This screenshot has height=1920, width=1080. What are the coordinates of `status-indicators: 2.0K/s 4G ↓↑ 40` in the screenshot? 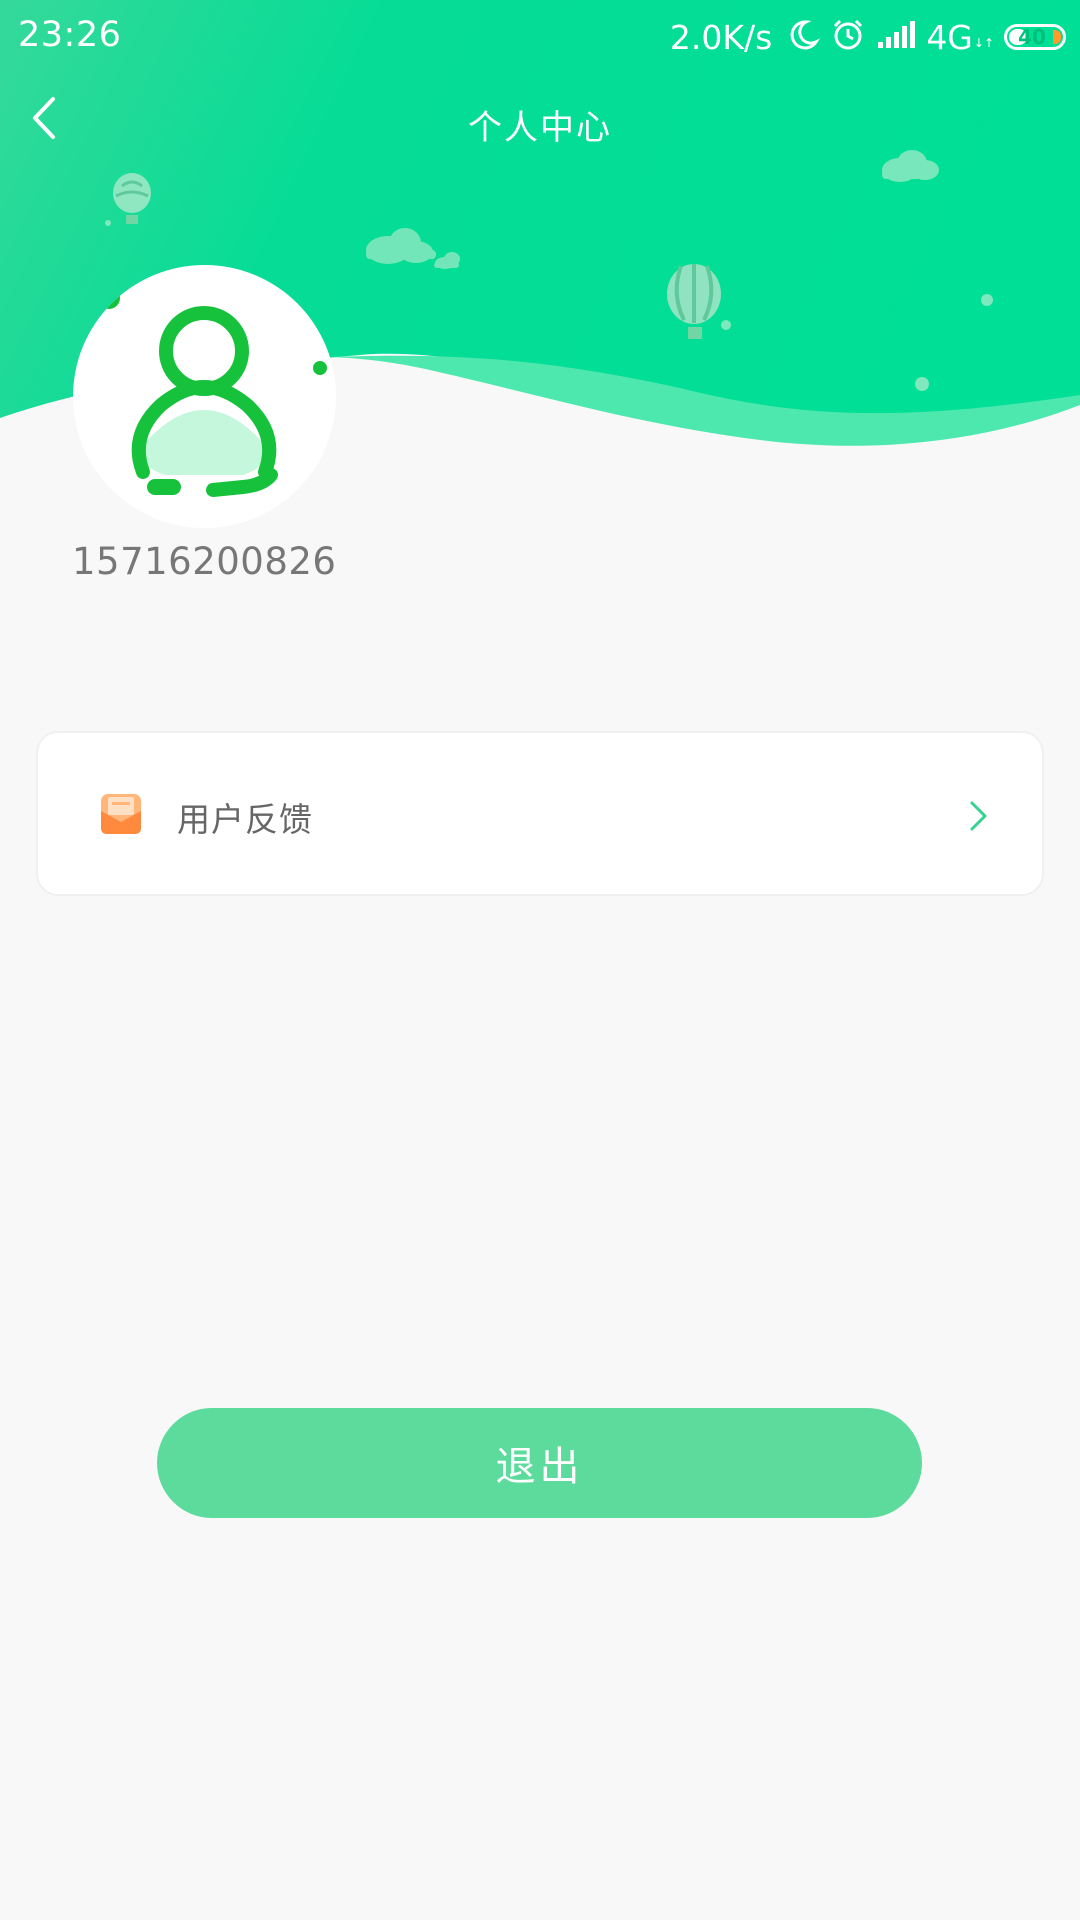 It's located at (868, 37).